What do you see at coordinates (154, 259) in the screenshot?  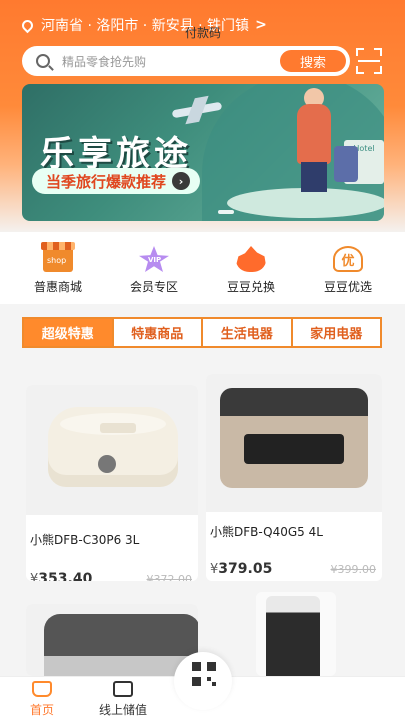 I see `vip-star-icon: VIP` at bounding box center [154, 259].